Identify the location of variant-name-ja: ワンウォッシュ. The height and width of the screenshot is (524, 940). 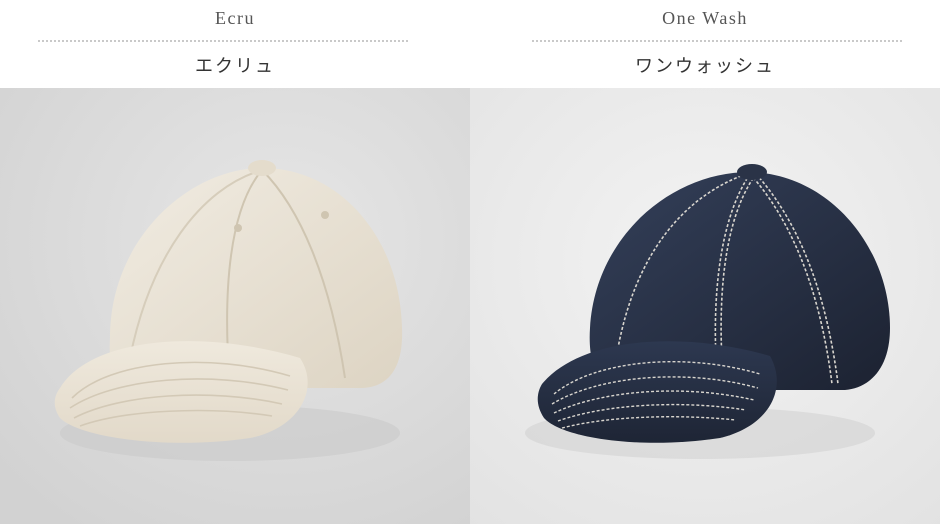
(705, 66).